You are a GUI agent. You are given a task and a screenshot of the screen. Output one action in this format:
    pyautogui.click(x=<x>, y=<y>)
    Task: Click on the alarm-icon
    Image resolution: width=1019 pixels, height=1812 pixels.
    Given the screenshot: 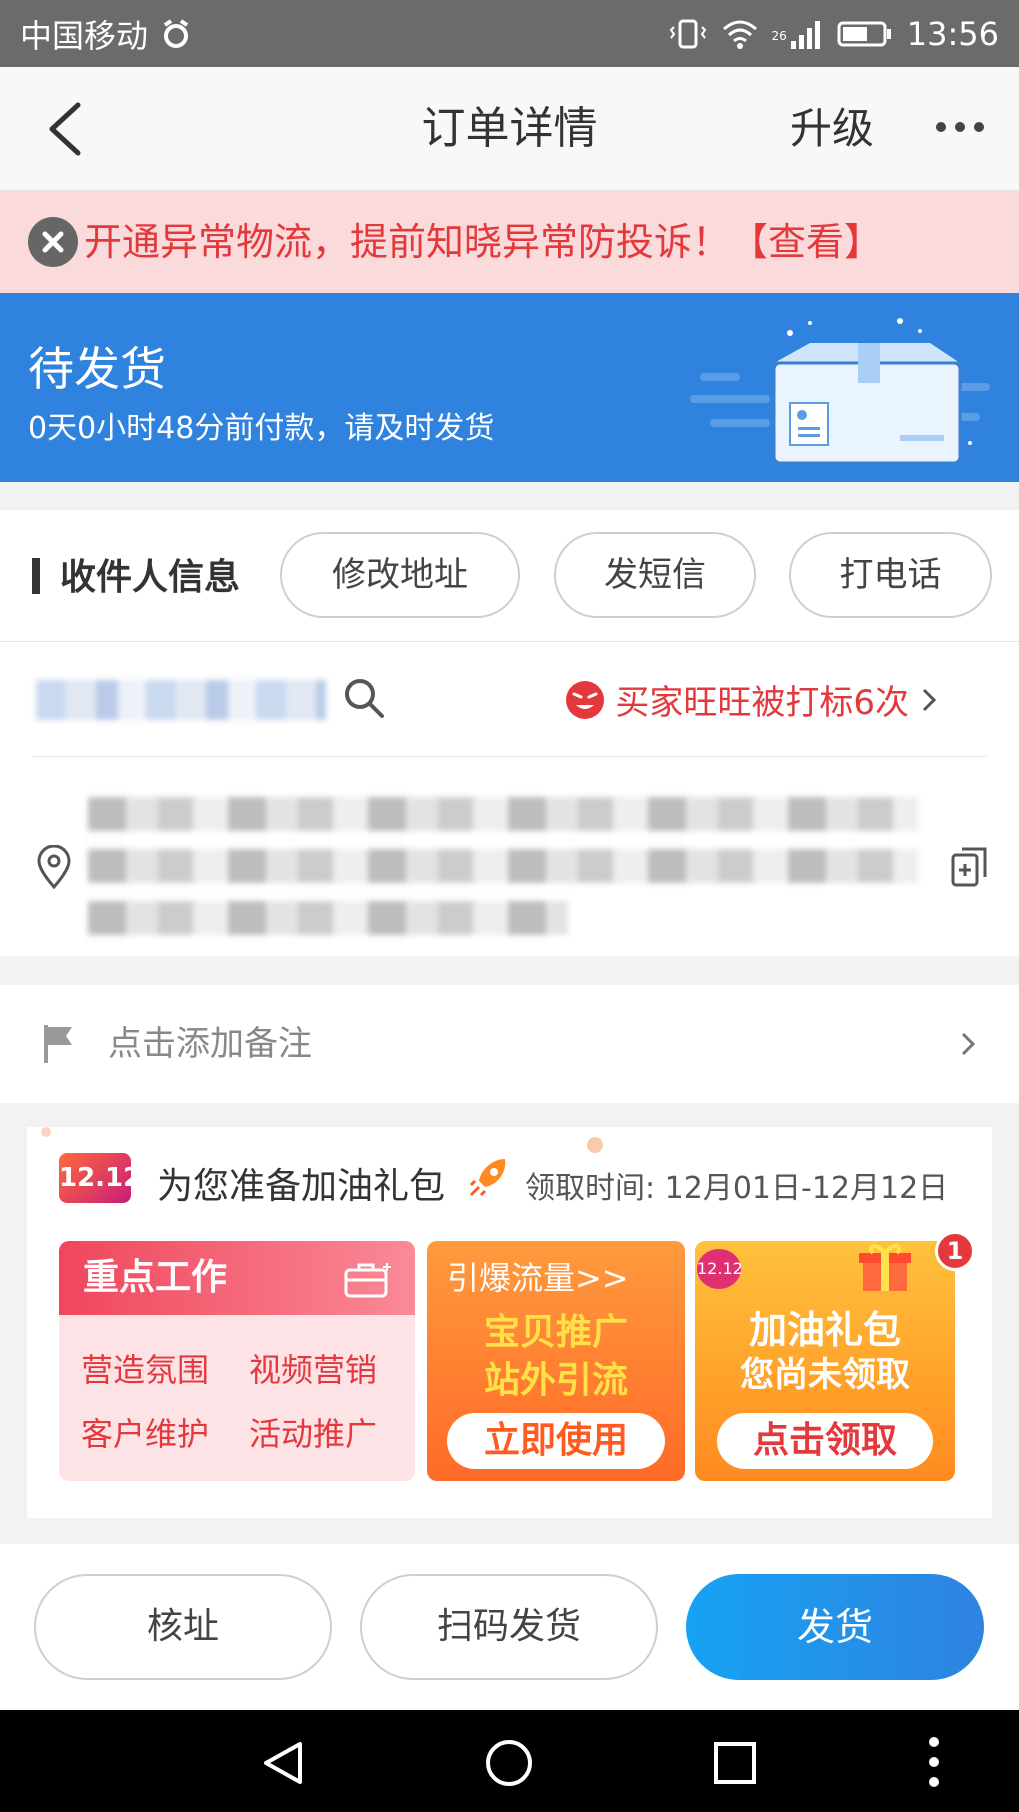 What is the action you would take?
    pyautogui.click(x=176, y=33)
    